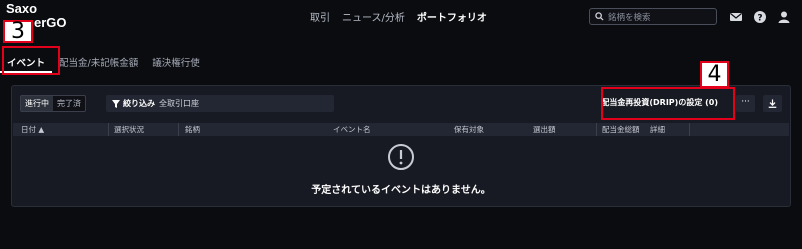  What do you see at coordinates (401, 129) in the screenshot?
I see `events-table-header: 日付 ▲ 選択状況 銘柄 イベント名 保有対象 選出額 配当金総額 詳細` at bounding box center [401, 129].